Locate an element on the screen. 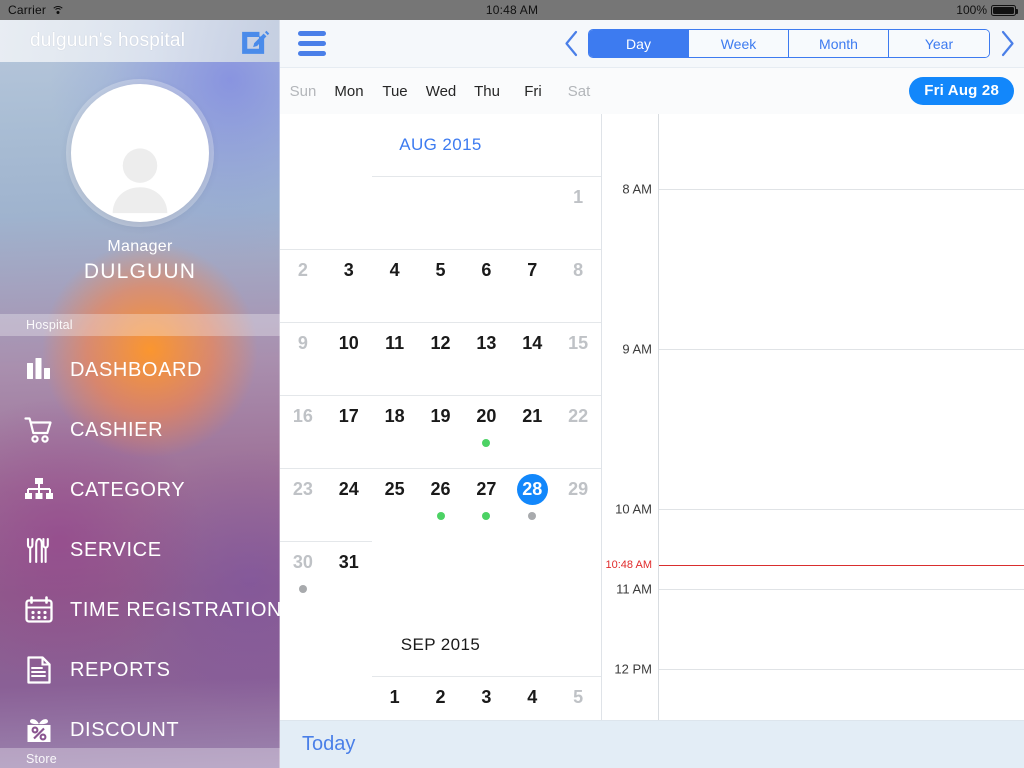 Image resolution: width=1024 pixels, height=768 pixels. sidebar-item-label: TIME REGISTRATION is located at coordinates (175, 609).